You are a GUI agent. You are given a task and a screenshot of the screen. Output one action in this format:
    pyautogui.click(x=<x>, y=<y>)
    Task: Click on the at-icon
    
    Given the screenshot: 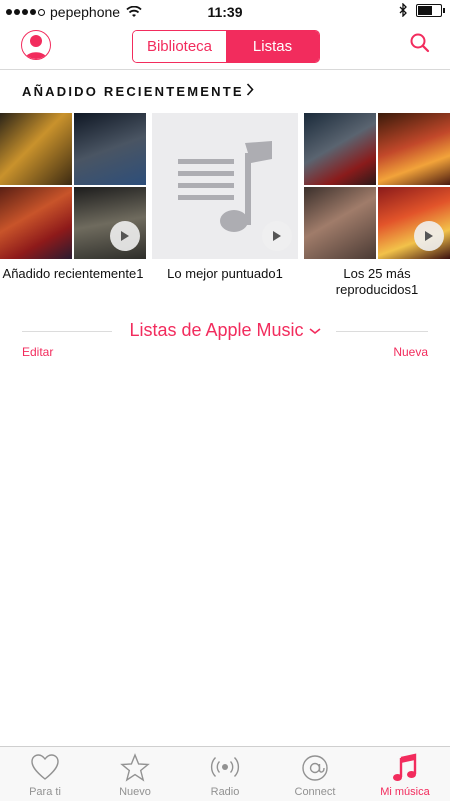 What is the action you would take?
    pyautogui.click(x=315, y=768)
    